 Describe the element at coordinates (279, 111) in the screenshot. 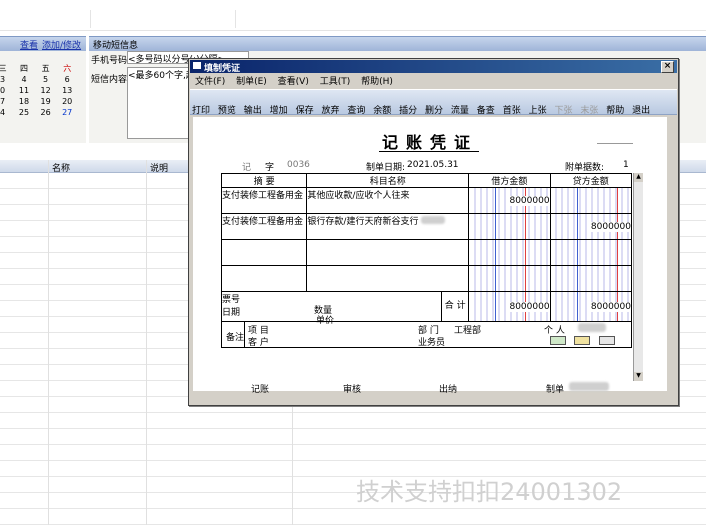

I see `add-button: 增加` at that location.